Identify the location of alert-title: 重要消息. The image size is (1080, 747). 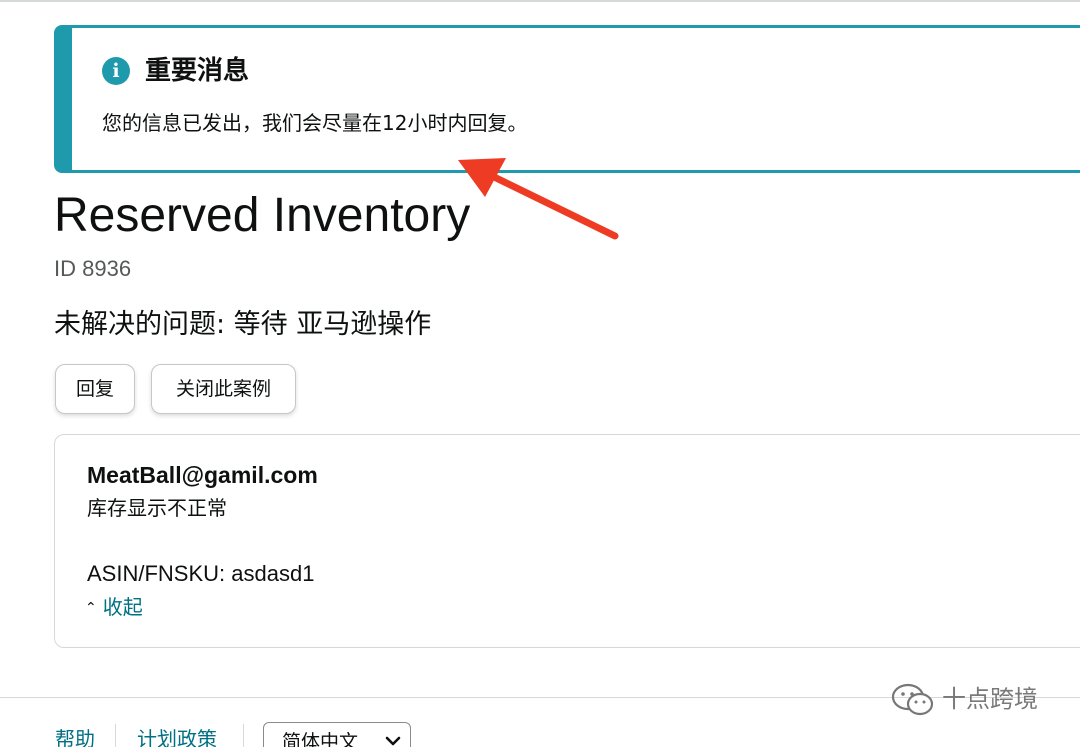
(197, 71).